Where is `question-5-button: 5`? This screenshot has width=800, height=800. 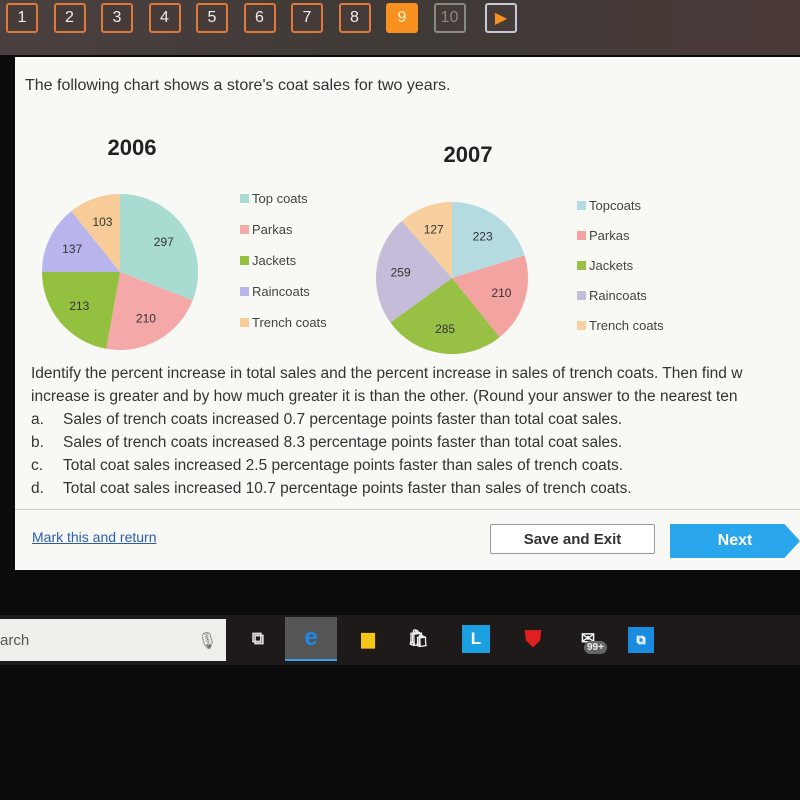 question-5-button: 5 is located at coordinates (212, 18).